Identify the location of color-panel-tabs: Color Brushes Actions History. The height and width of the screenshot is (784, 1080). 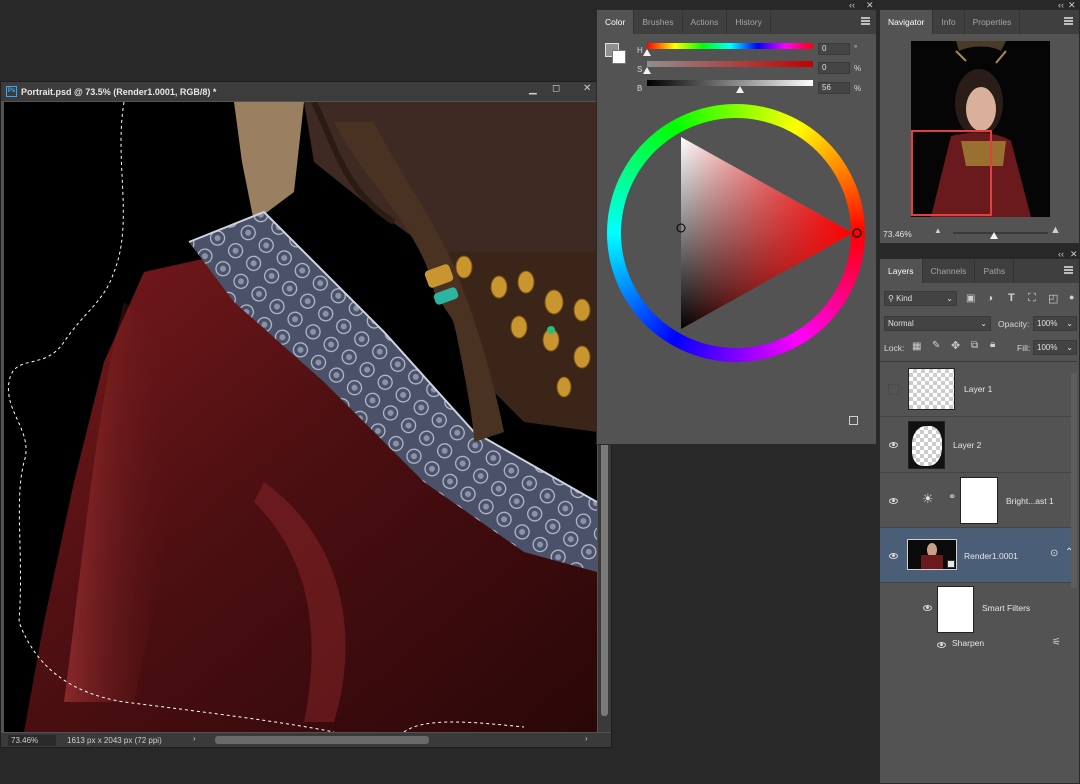
(736, 22).